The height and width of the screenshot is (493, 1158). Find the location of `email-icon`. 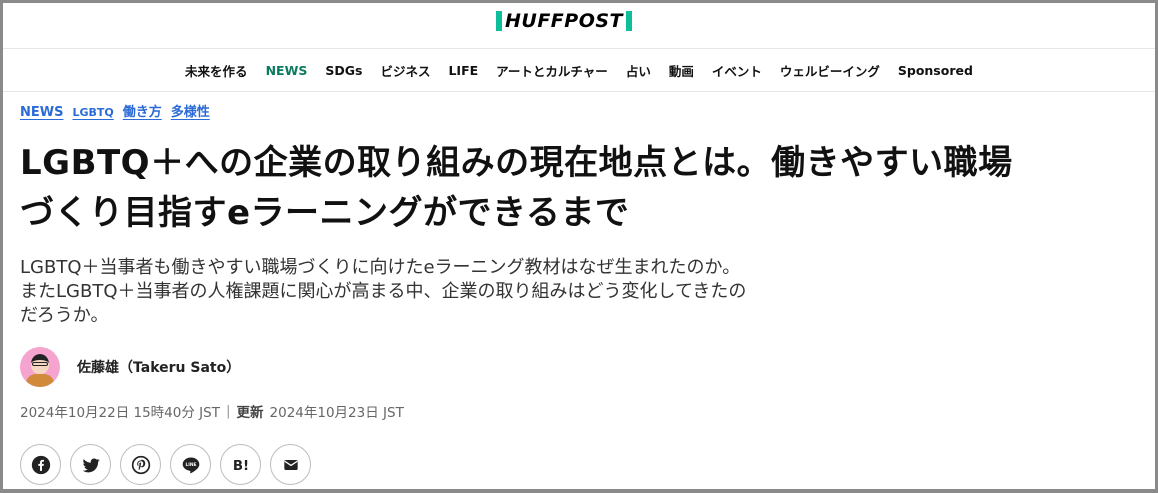

email-icon is located at coordinates (290, 464).